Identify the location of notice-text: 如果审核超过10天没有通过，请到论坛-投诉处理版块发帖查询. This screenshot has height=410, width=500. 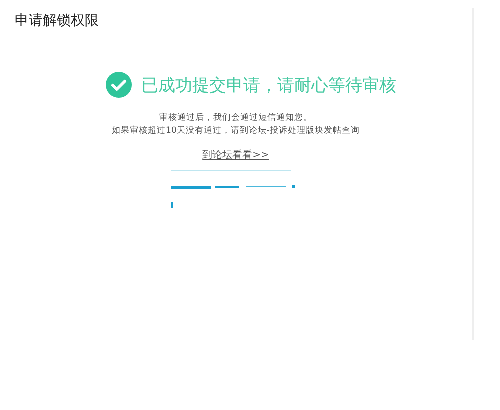
(236, 131).